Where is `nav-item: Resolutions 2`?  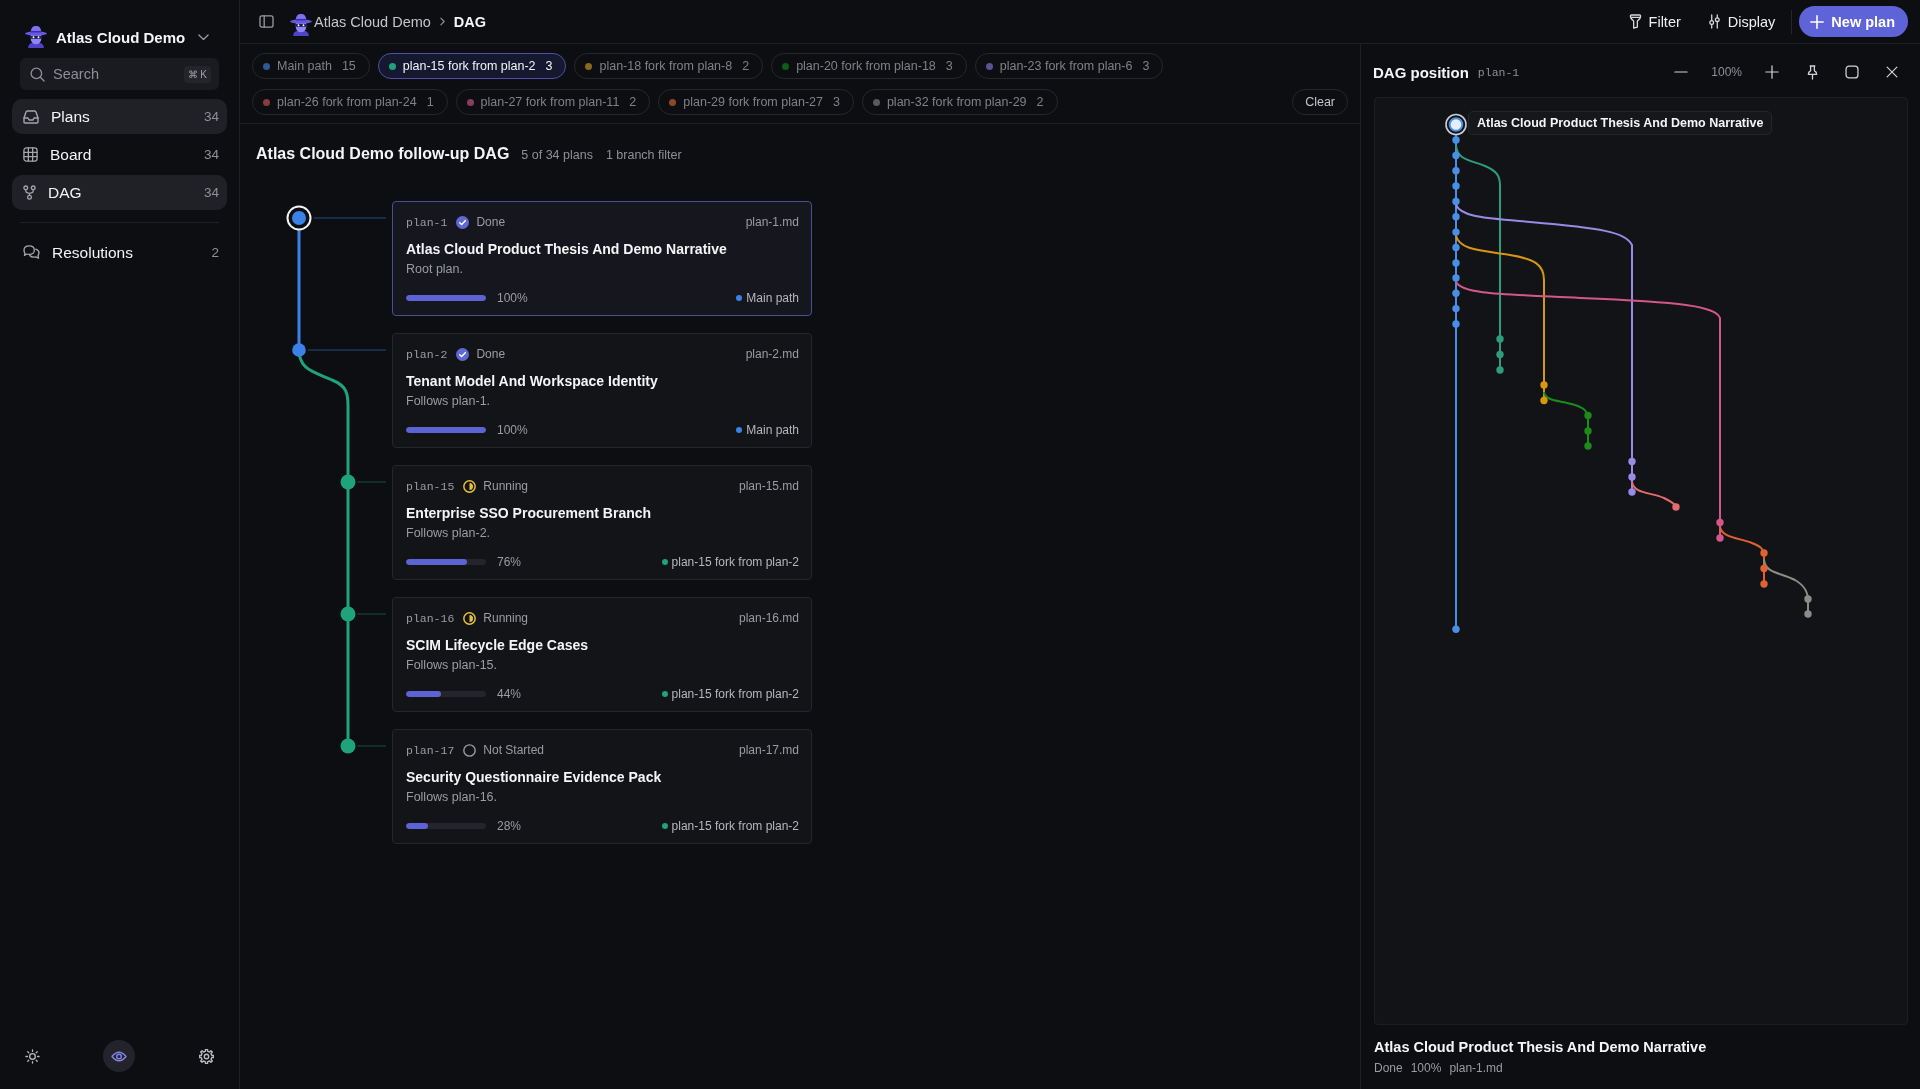
nav-item: Resolutions 2 is located at coordinates (119, 252).